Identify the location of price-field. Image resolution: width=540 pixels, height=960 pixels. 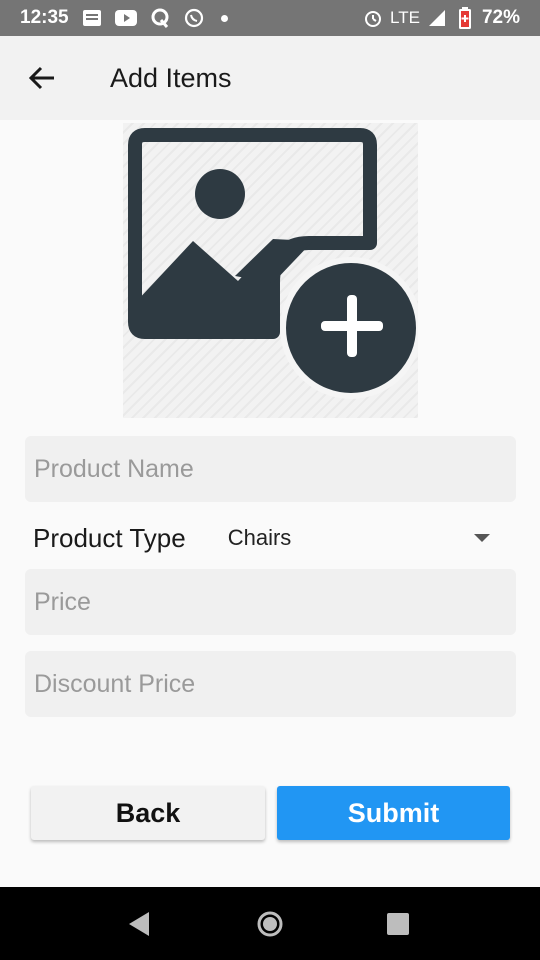
(270, 602).